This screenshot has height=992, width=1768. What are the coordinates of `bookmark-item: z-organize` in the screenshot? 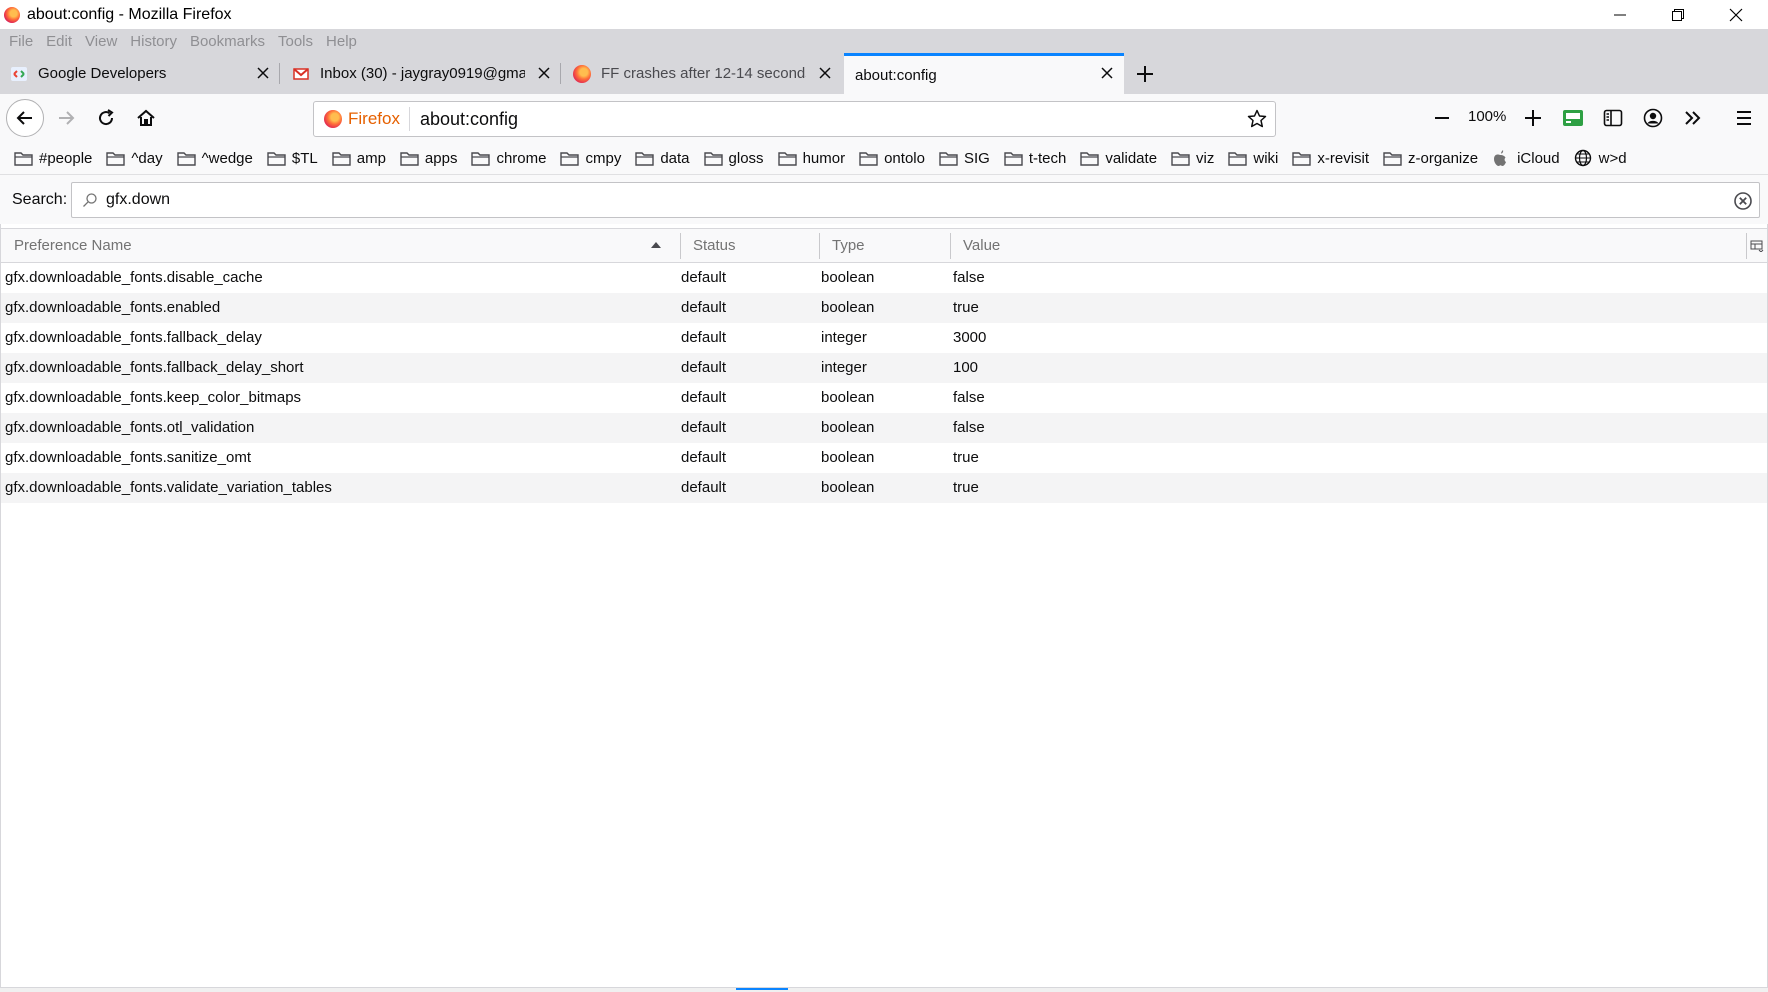 It's located at (1430, 158).